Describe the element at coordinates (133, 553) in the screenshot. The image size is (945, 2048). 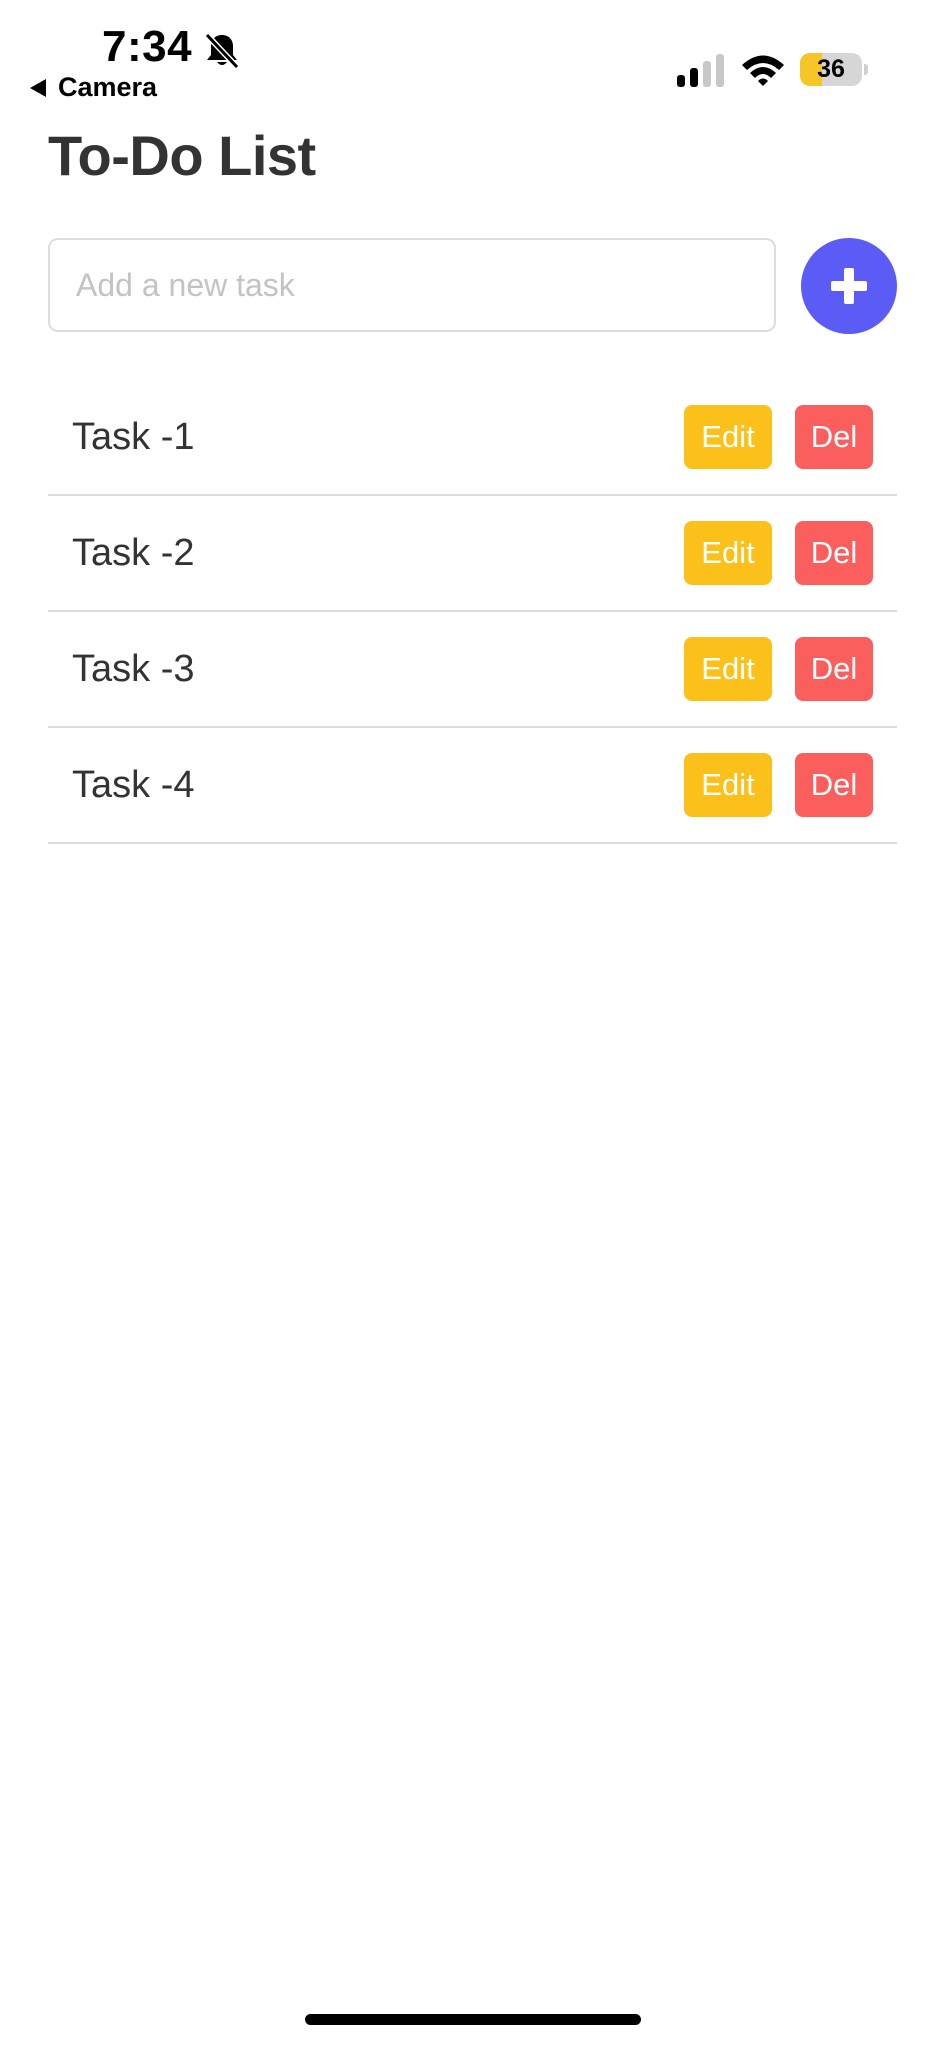
I see `task-text: Task -2` at that location.